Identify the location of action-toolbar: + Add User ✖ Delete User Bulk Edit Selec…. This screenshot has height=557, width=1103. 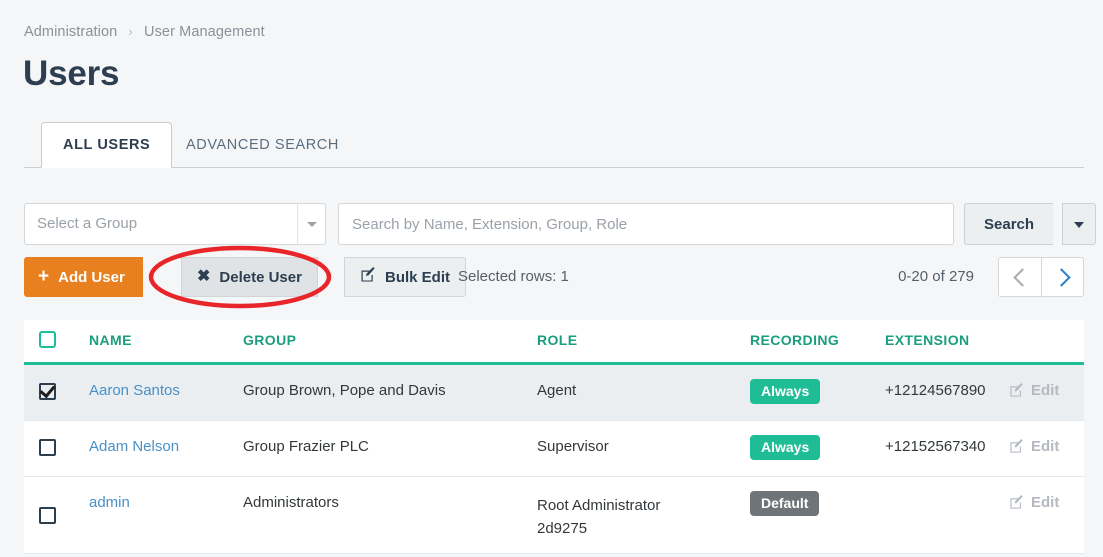
(554, 277).